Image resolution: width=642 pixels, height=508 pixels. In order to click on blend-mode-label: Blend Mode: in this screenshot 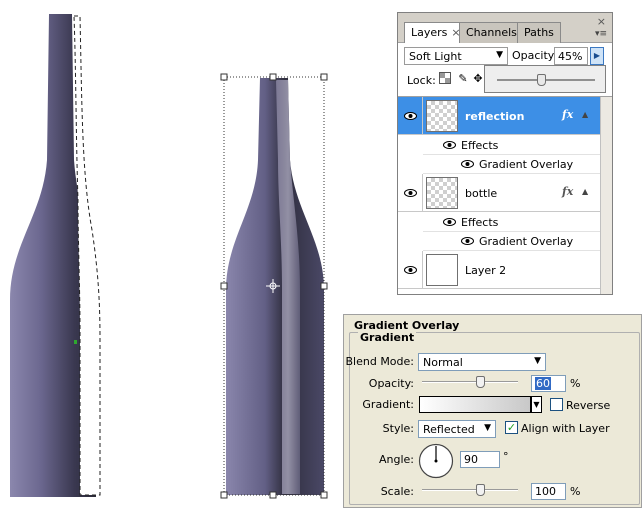, I will do `click(380, 361)`.